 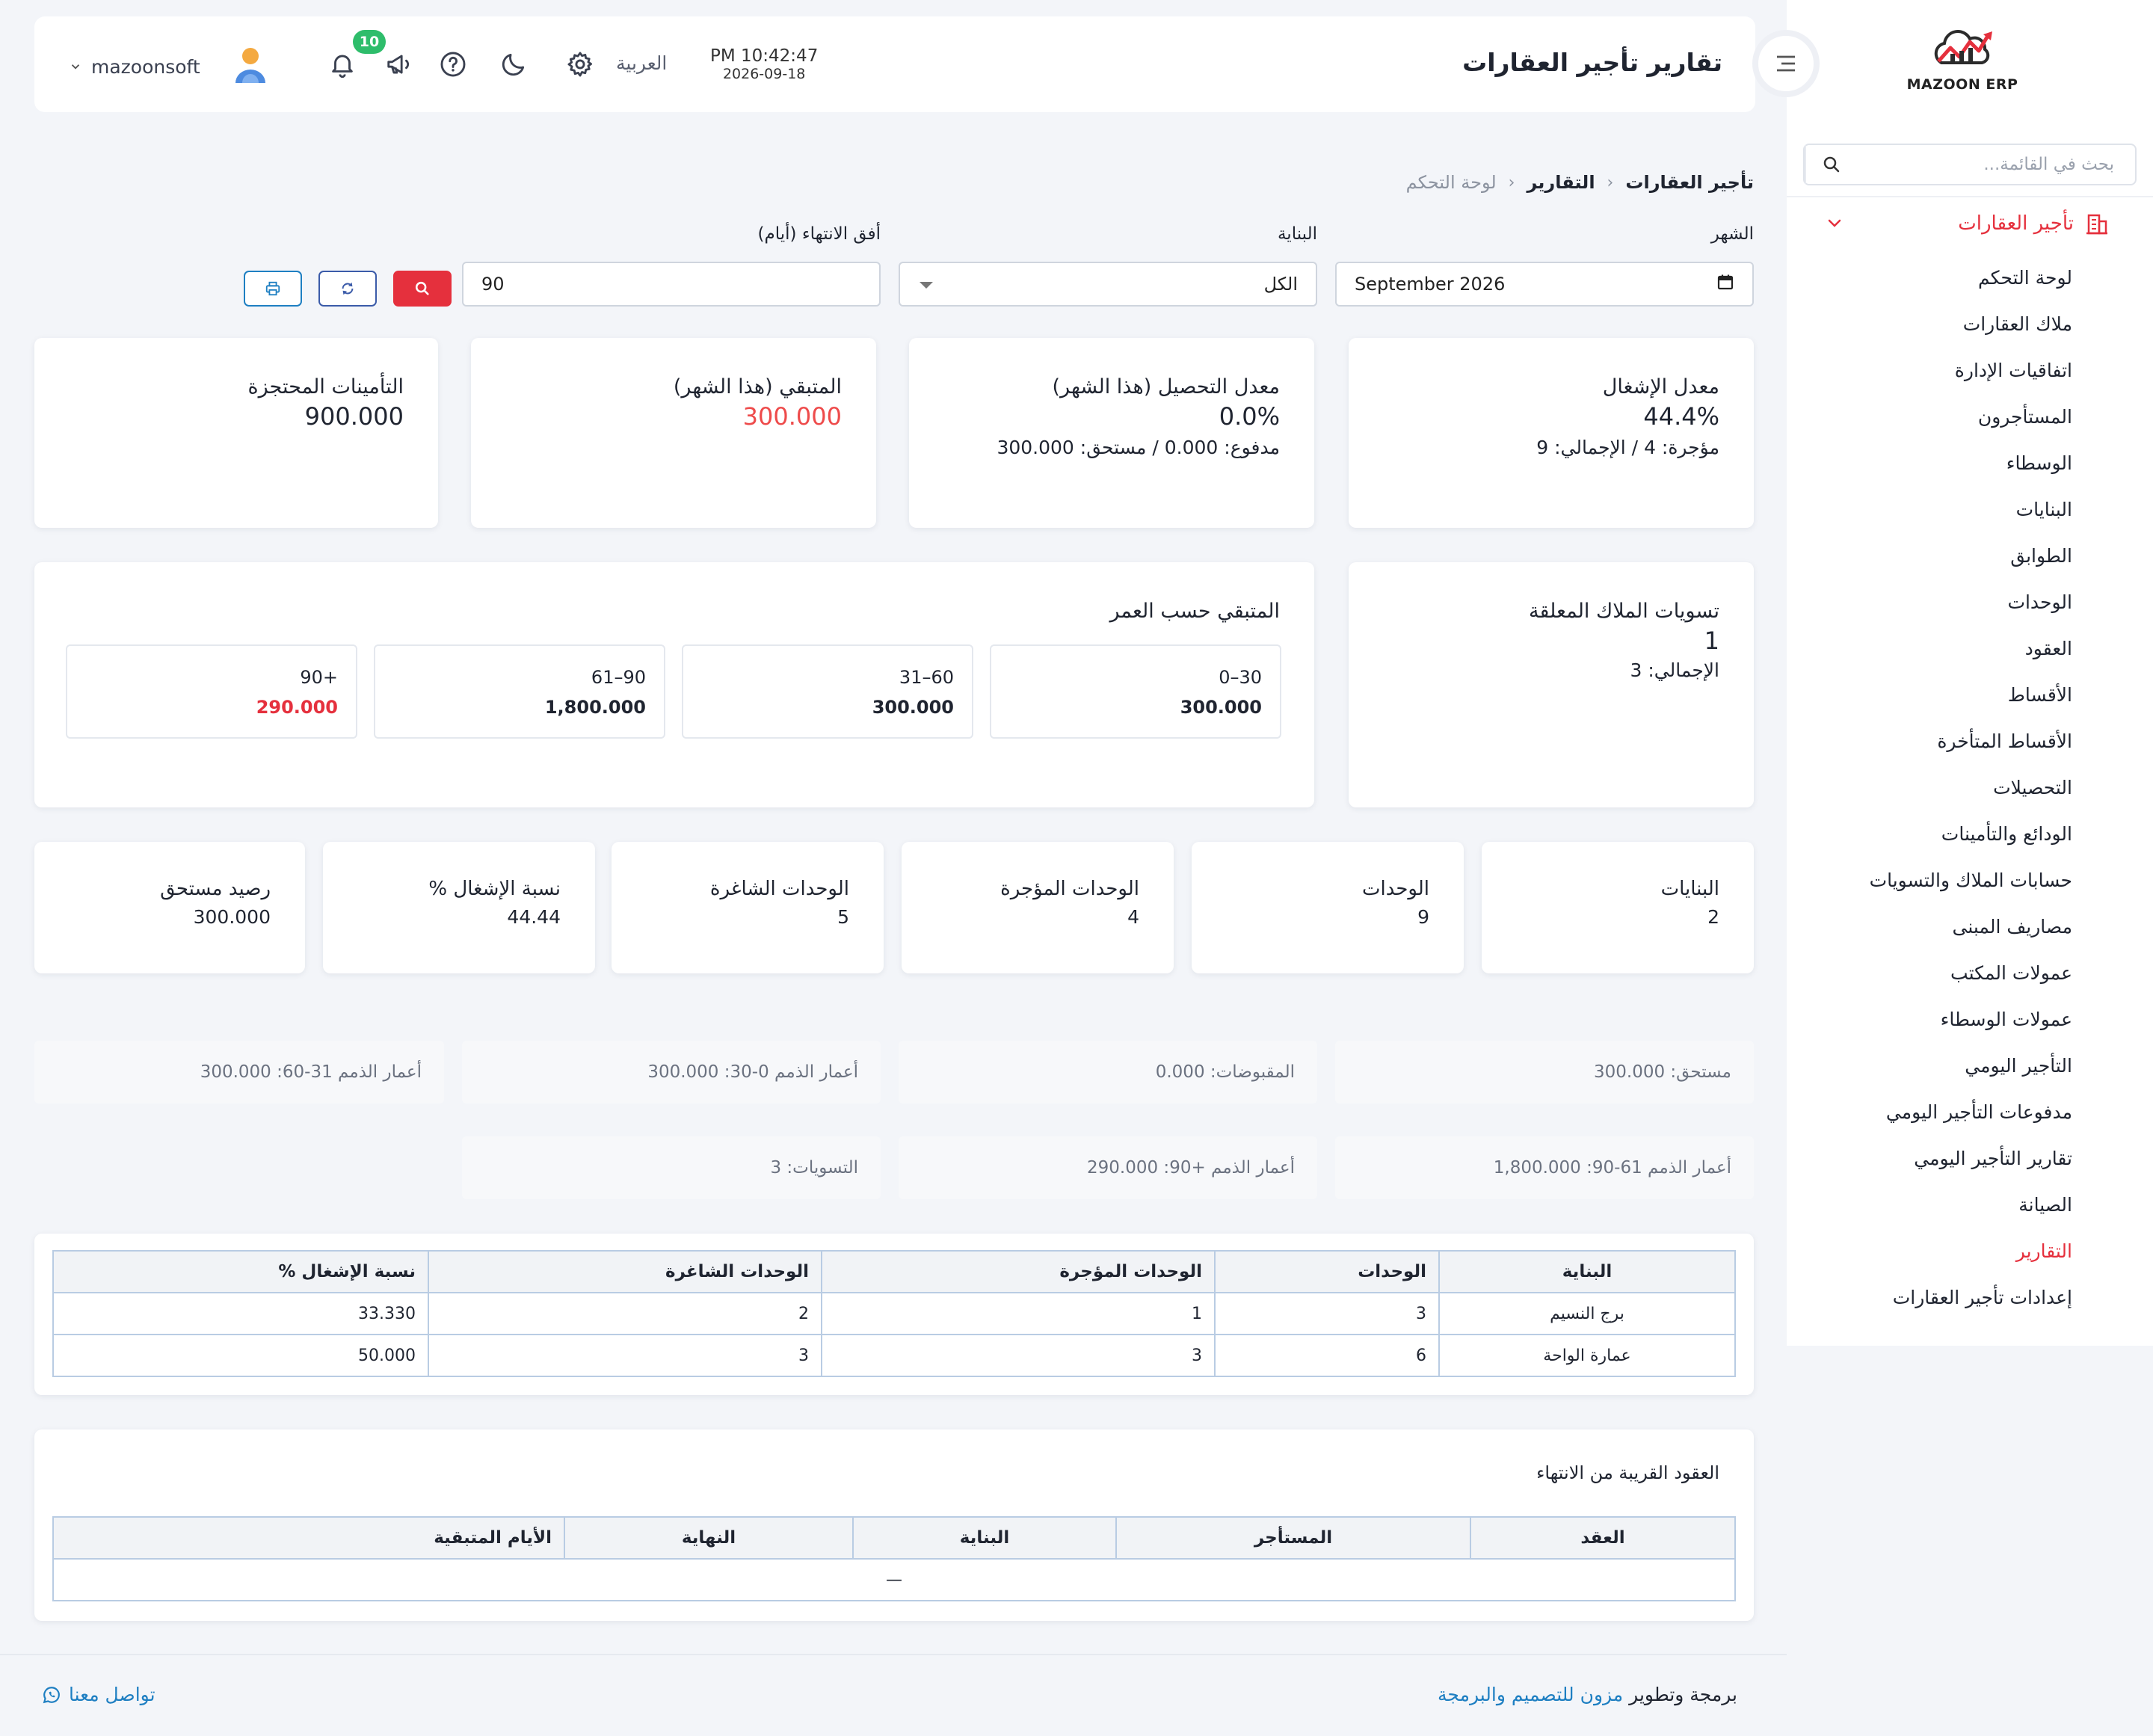 I want to click on sidebar-item-dashboard: لوحة التحكم, so click(x=1937, y=282).